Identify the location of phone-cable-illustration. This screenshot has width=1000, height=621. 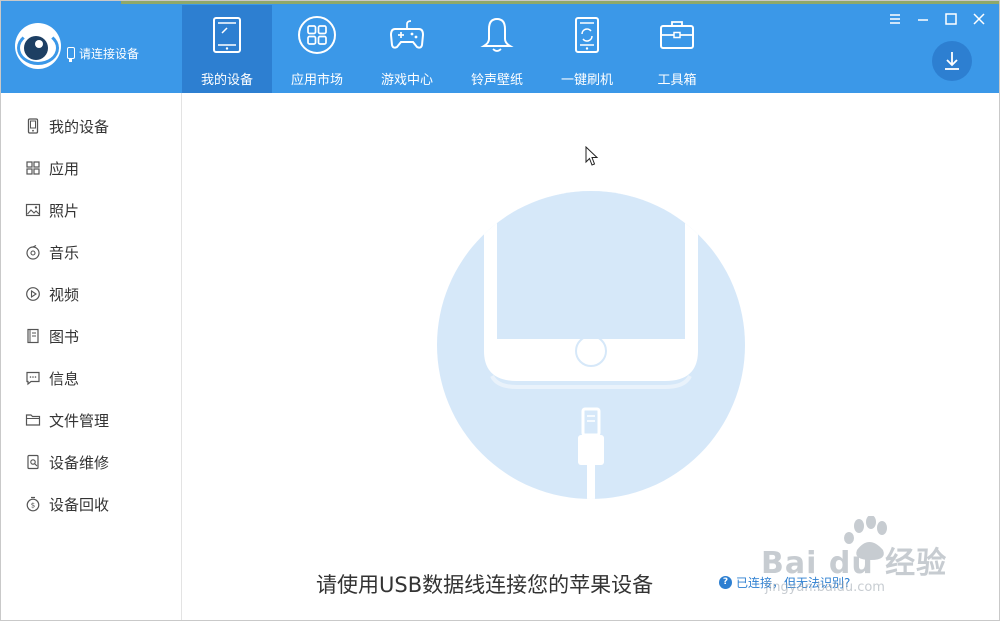
(591, 345).